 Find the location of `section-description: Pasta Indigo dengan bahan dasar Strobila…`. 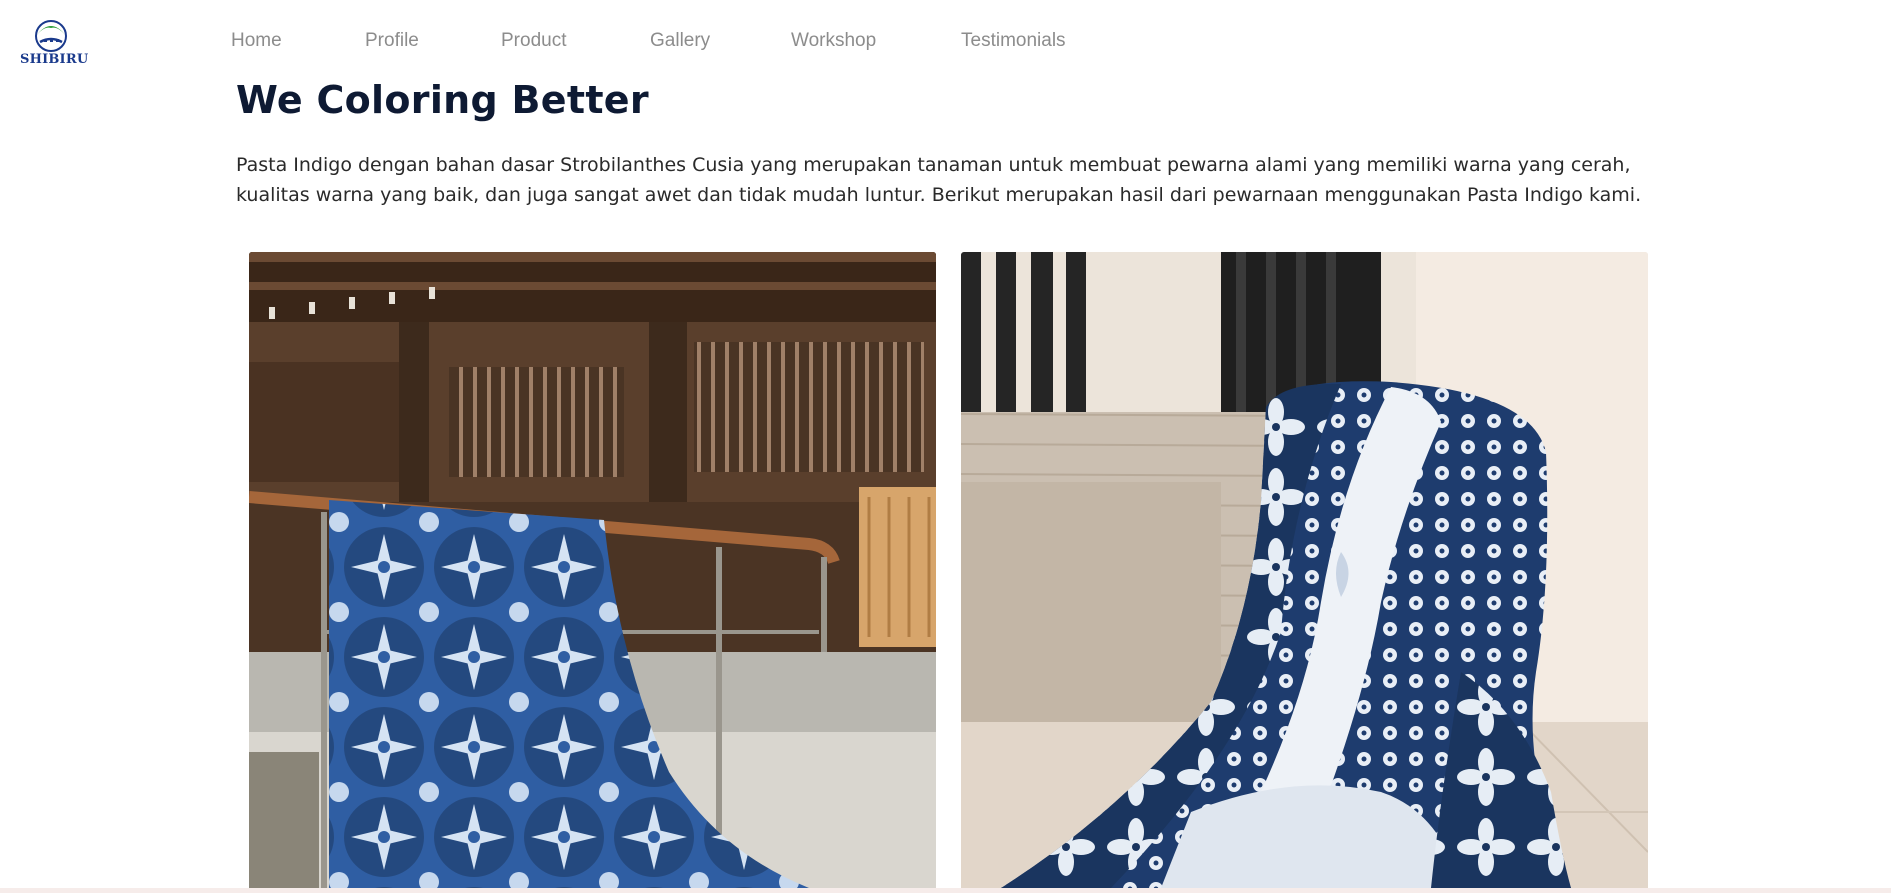

section-description: Pasta Indigo dengan bahan dasar Strobila… is located at coordinates (939, 180).